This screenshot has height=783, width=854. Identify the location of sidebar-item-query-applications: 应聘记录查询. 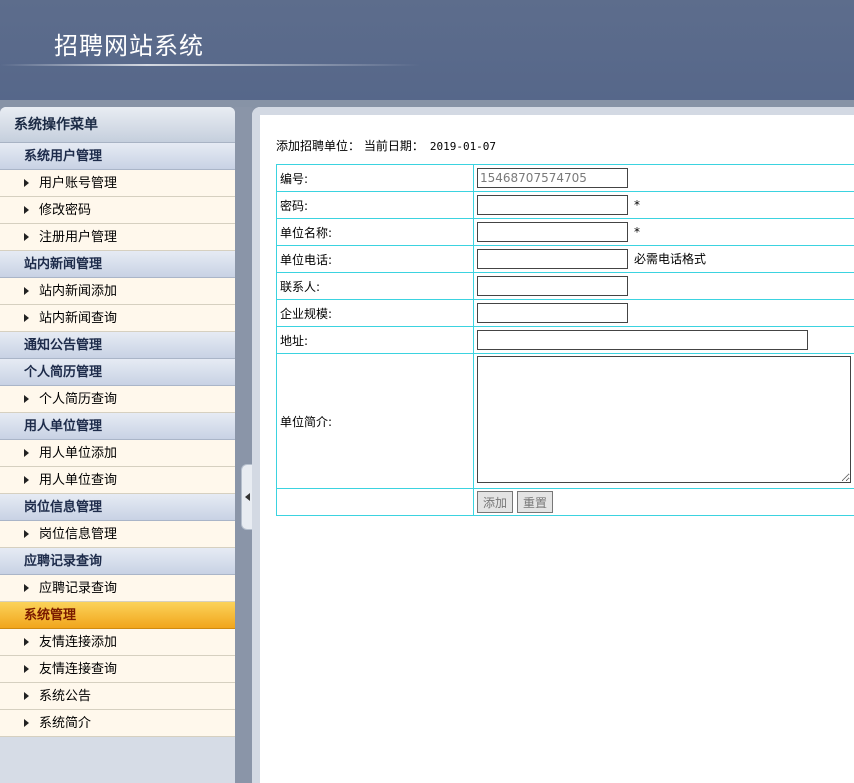
(117, 588).